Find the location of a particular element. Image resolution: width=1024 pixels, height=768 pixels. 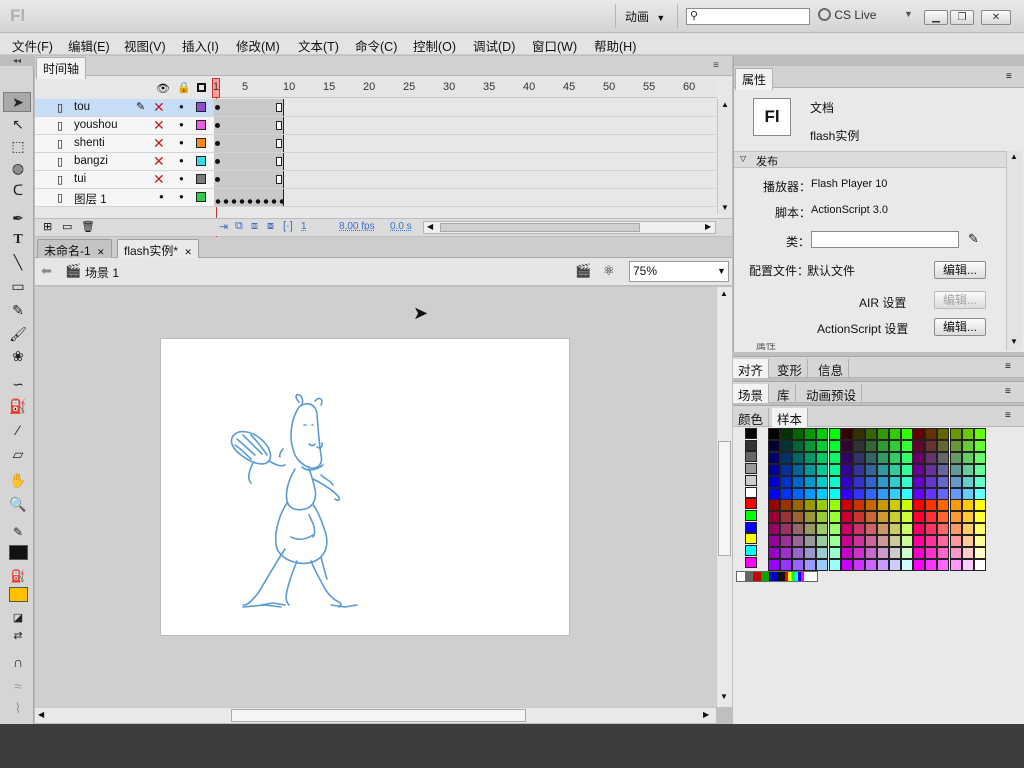

black-white-icon: ◪ is located at coordinates (18, 618).